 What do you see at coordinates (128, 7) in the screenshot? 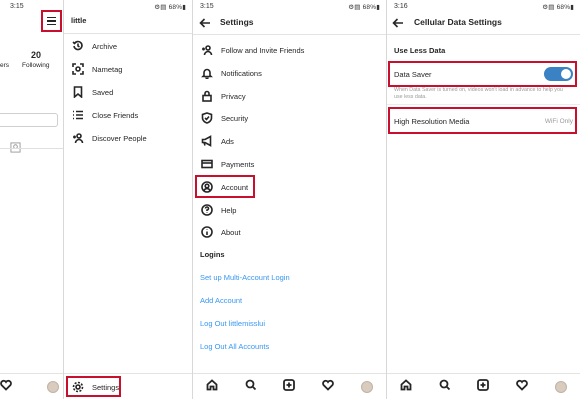
I see `status-bar: ⚙︎▤ 68%▮` at bounding box center [128, 7].